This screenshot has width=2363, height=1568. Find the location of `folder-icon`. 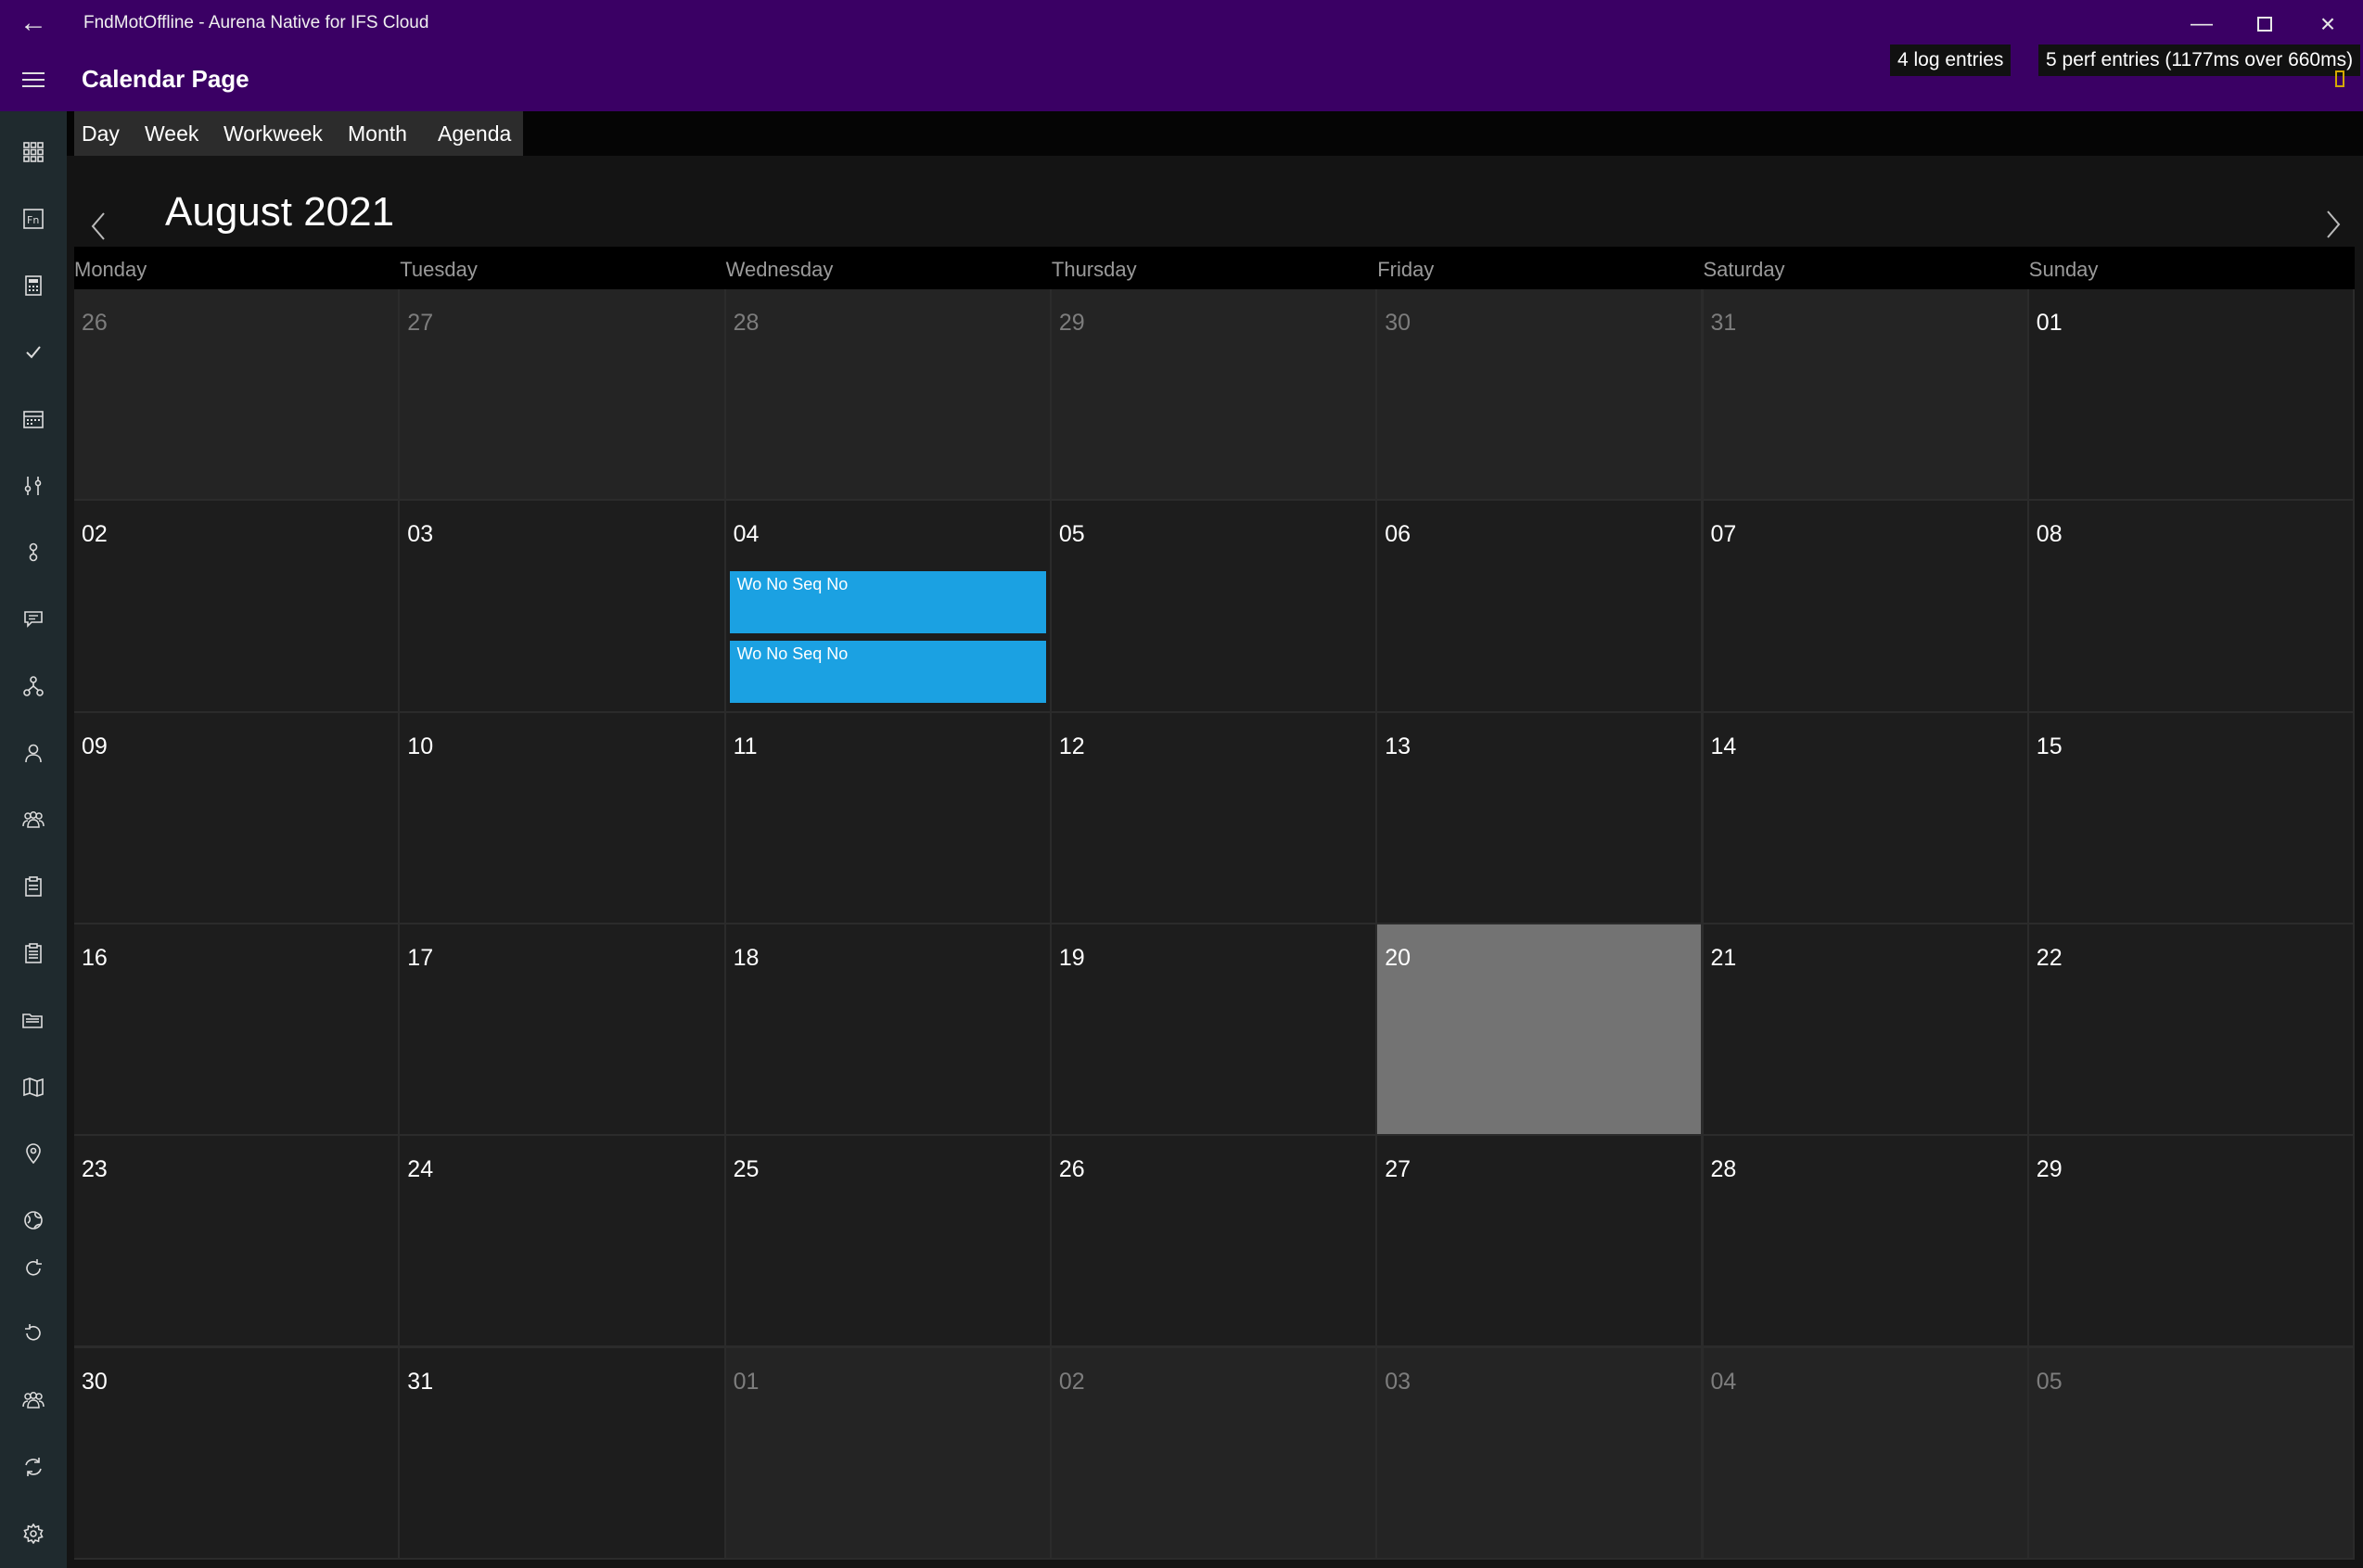

folder-icon is located at coordinates (33, 1020).